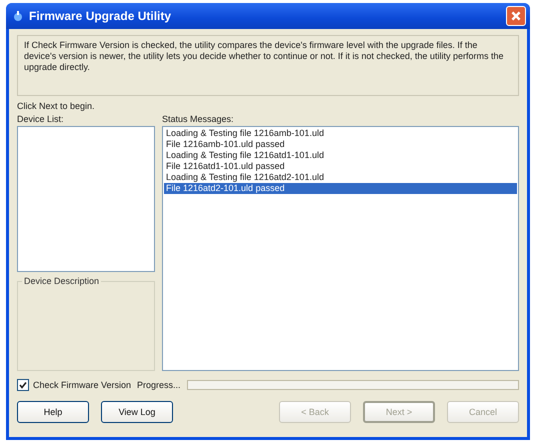 Image resolution: width=534 pixels, height=444 pixels. I want to click on status-message: Loading & Testing file 1216atd2-101.uld, so click(340, 177).